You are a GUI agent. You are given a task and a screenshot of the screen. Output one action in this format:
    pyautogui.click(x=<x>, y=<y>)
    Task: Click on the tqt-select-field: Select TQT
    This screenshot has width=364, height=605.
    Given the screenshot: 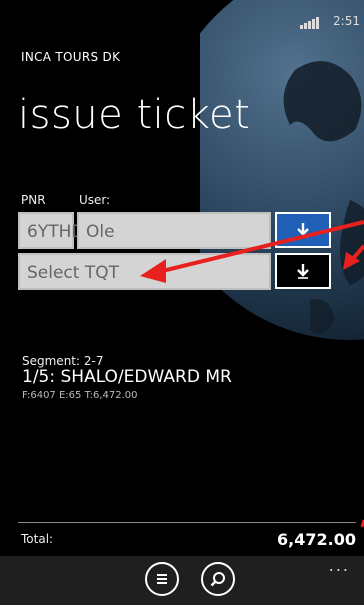 What is the action you would take?
    pyautogui.click(x=144, y=271)
    